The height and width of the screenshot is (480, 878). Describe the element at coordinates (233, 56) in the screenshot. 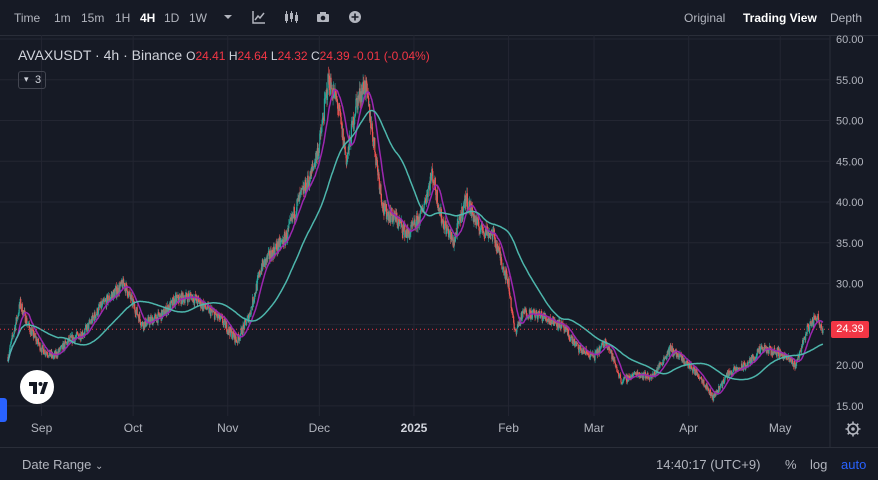

I see `high-label: H` at that location.